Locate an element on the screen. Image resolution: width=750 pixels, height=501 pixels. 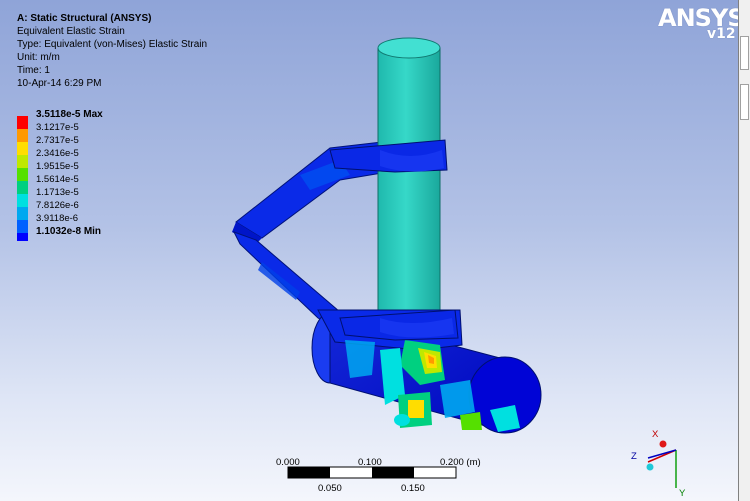
triad-z-label: Z is located at coordinates (634, 456).